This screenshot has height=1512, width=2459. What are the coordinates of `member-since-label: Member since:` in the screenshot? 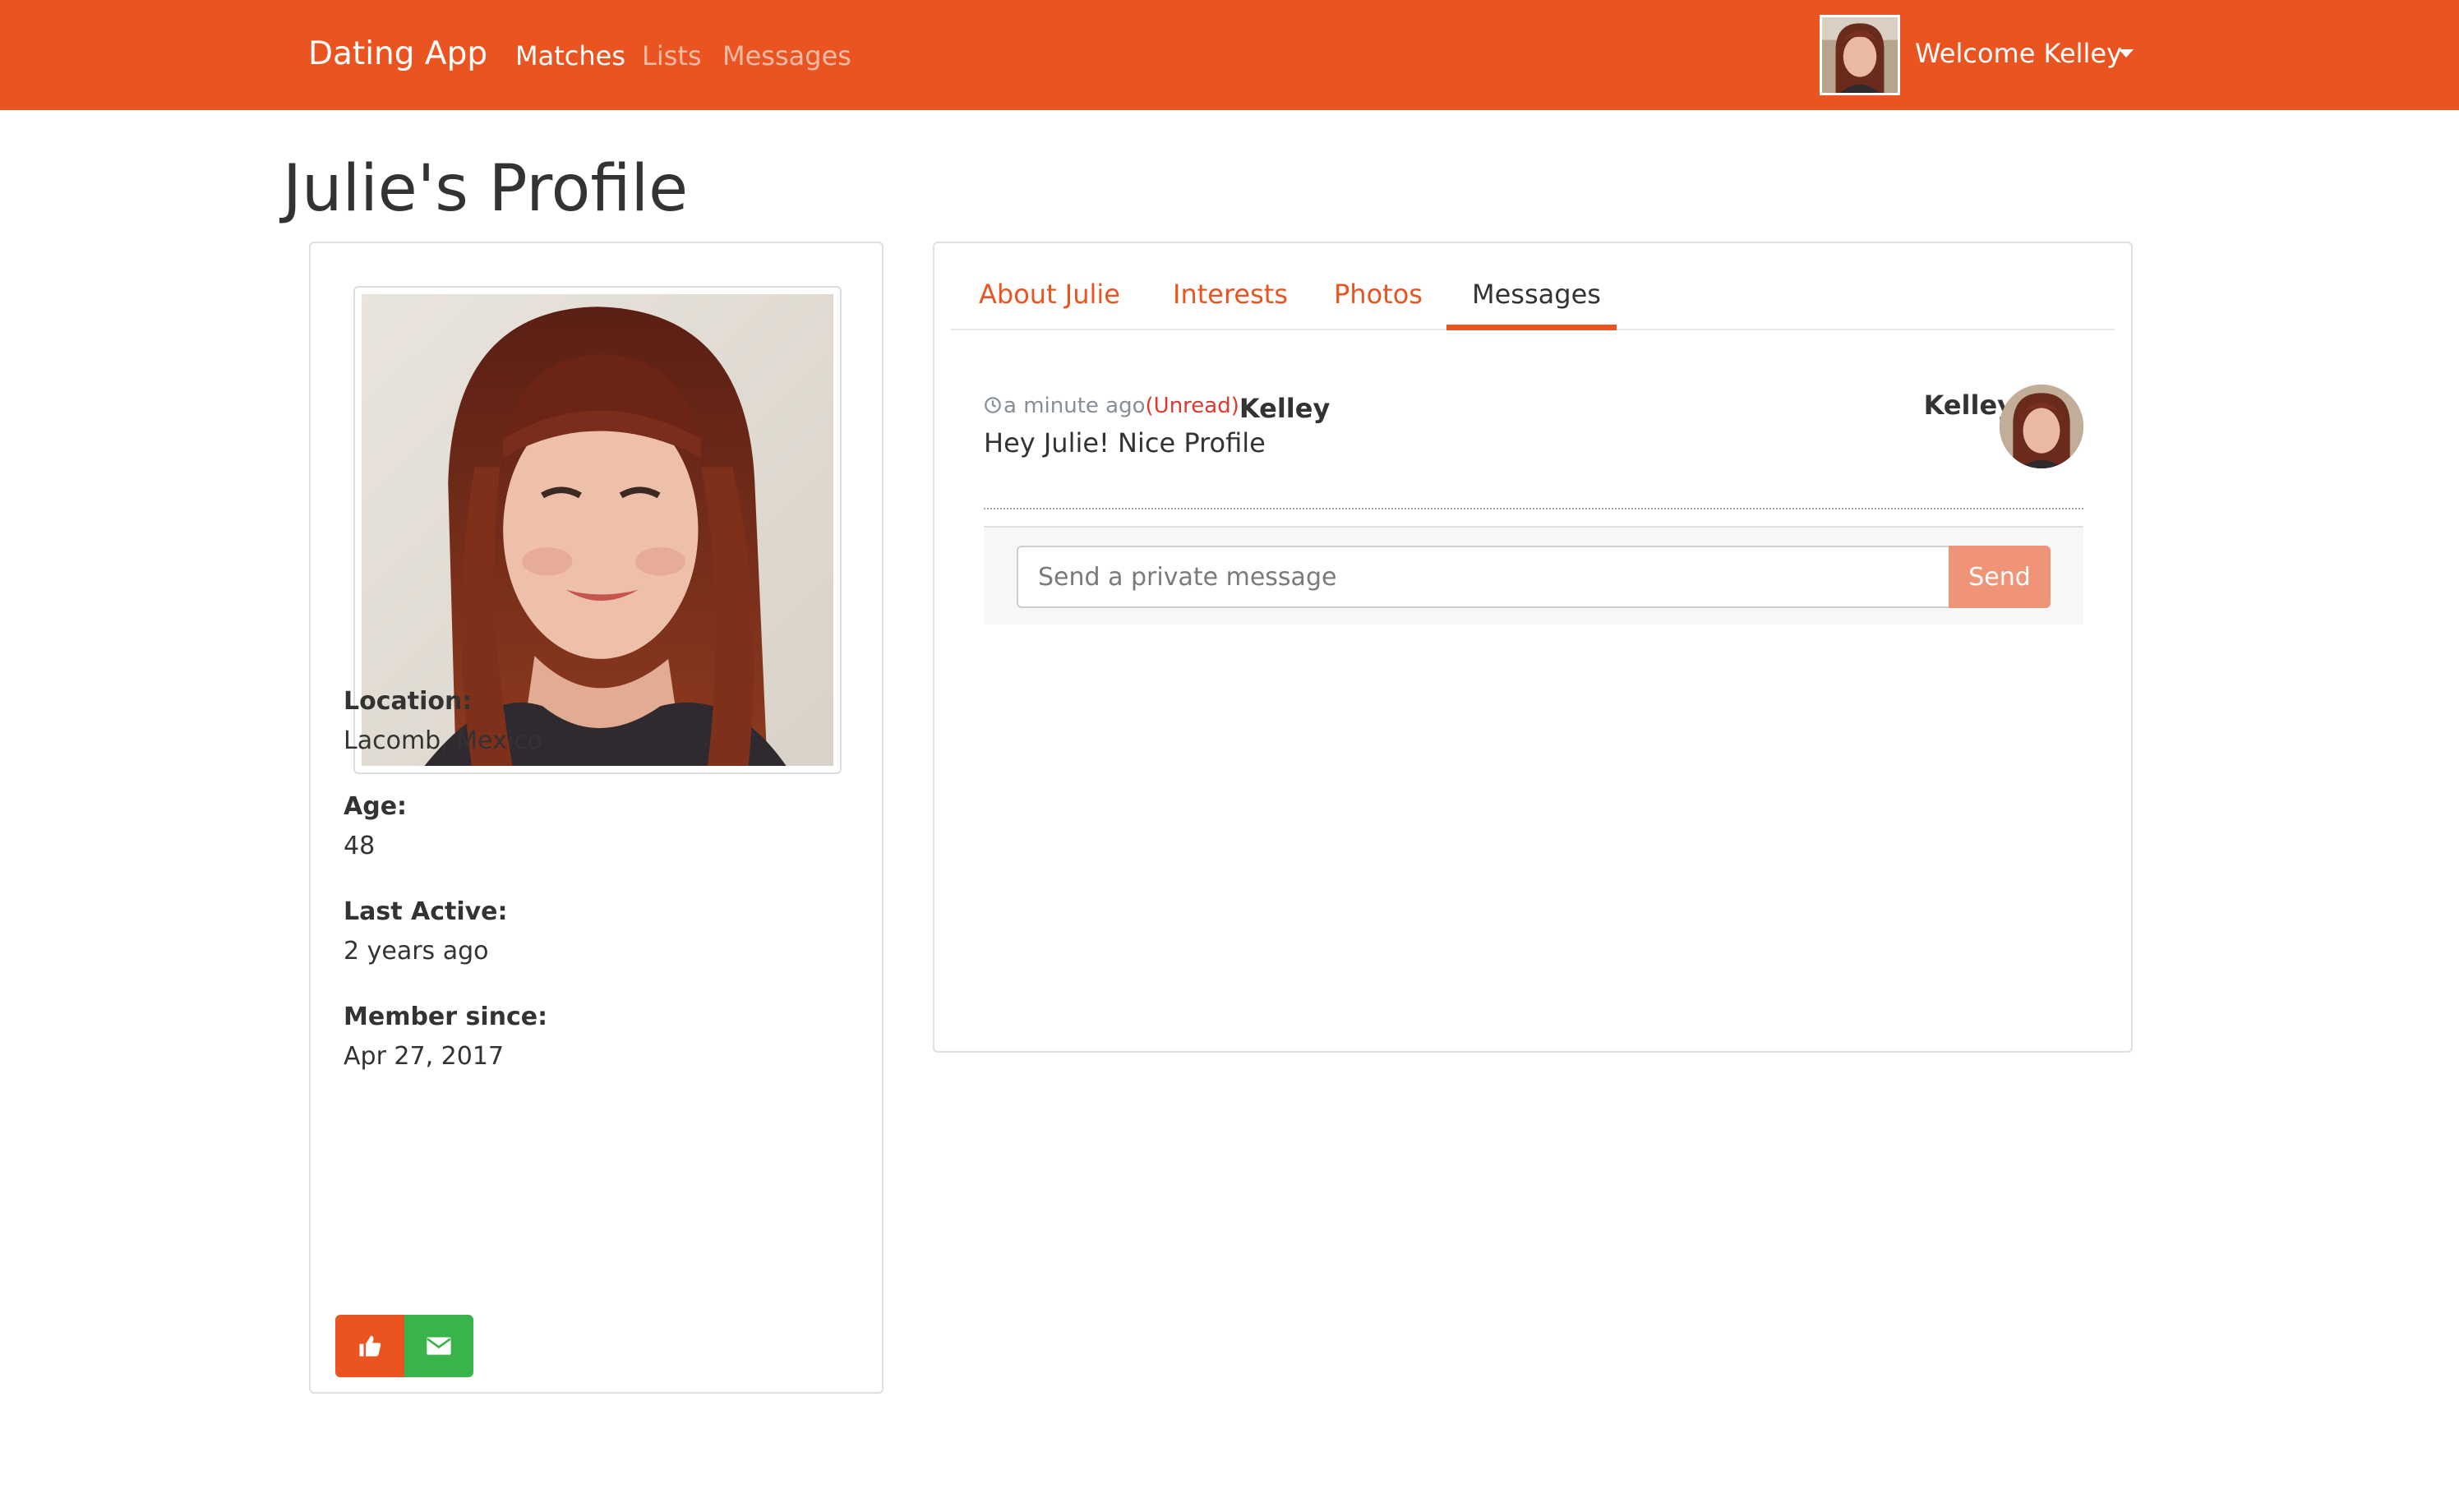 It's located at (446, 1017).